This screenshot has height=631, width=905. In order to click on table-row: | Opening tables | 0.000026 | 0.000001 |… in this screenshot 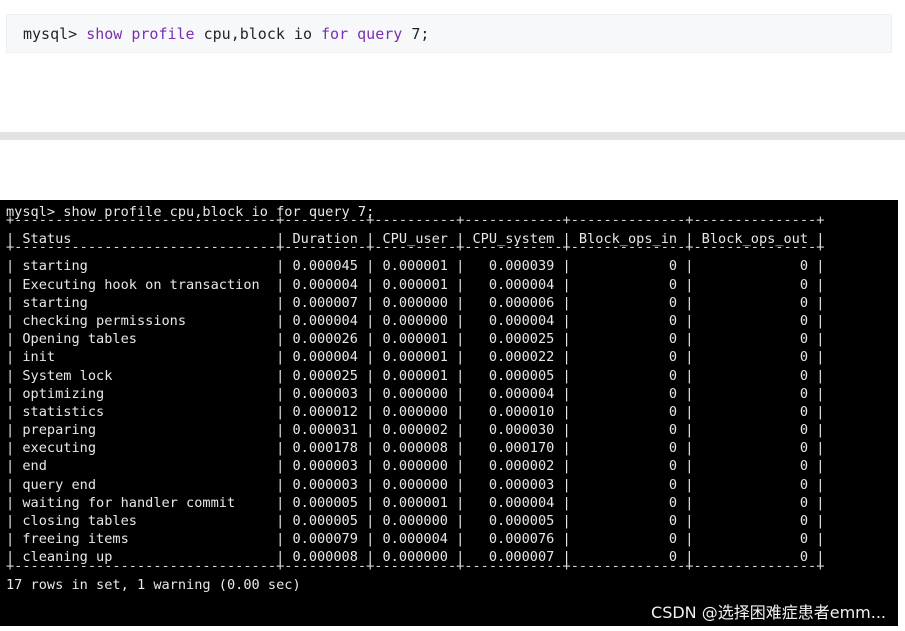, I will do `click(415, 339)`.